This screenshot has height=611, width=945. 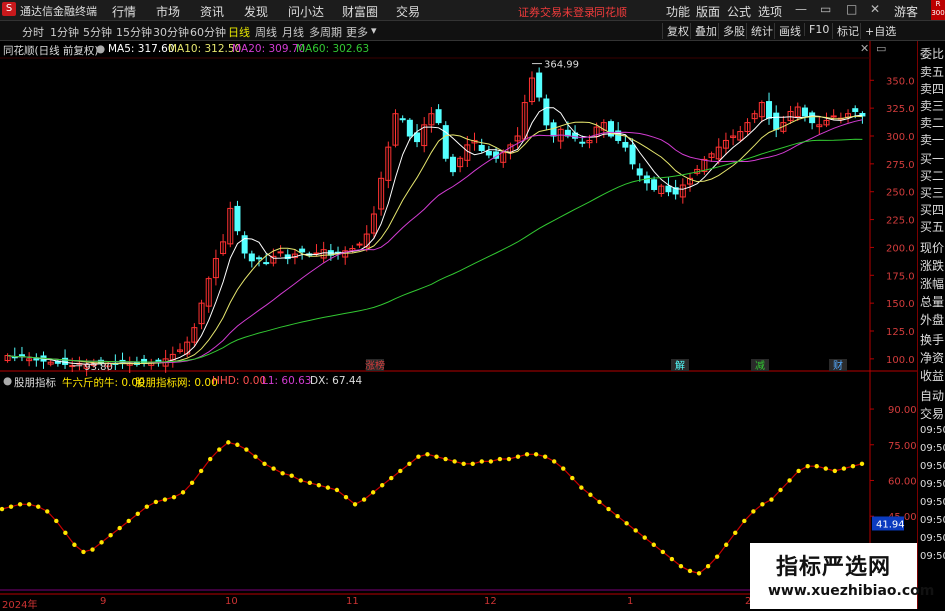 What do you see at coordinates (932, 54) in the screenshot?
I see `quote-label: 委比` at bounding box center [932, 54].